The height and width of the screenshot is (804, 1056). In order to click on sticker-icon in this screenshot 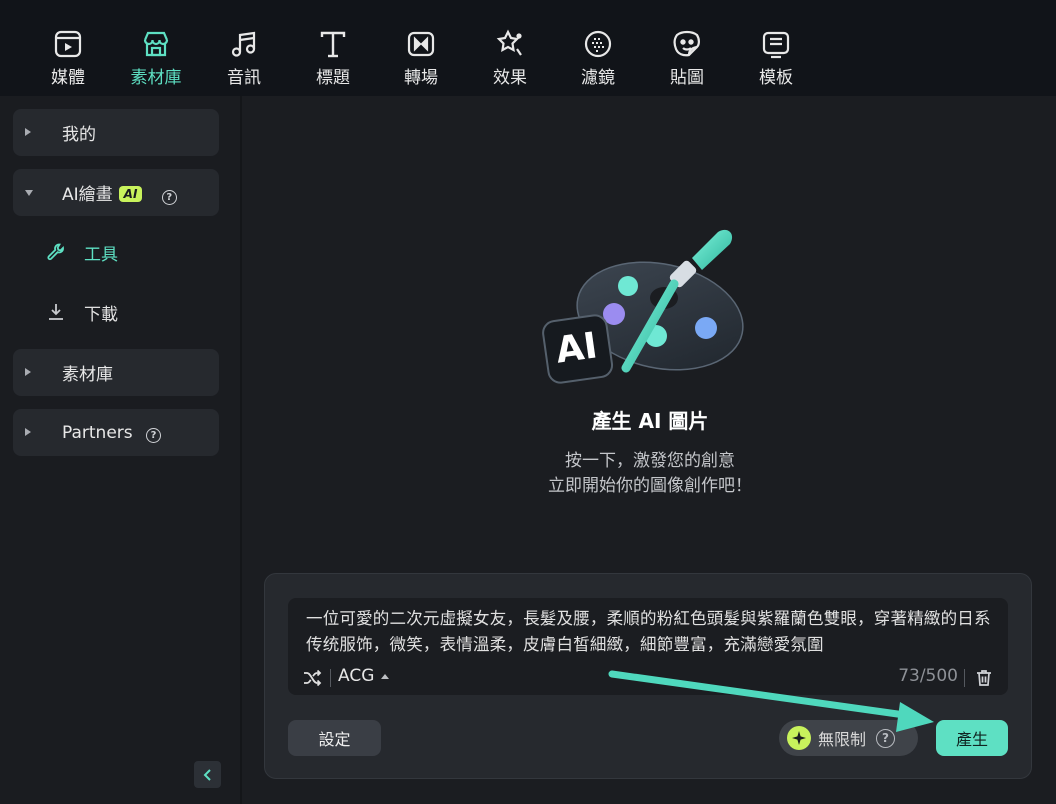, I will do `click(687, 43)`.